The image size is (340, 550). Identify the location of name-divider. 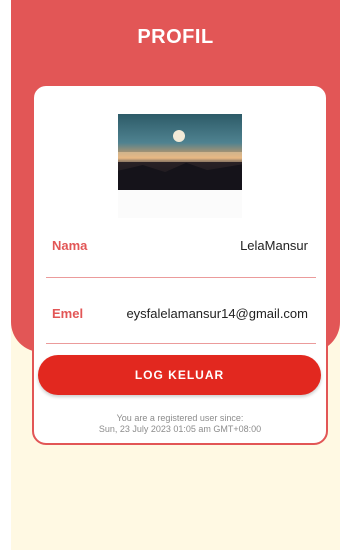
(181, 277).